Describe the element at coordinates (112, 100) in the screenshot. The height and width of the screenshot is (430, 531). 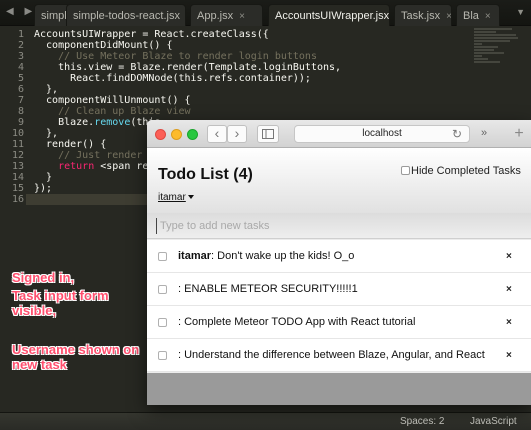
I see `code-line: componentWillUnmount() {` at that location.